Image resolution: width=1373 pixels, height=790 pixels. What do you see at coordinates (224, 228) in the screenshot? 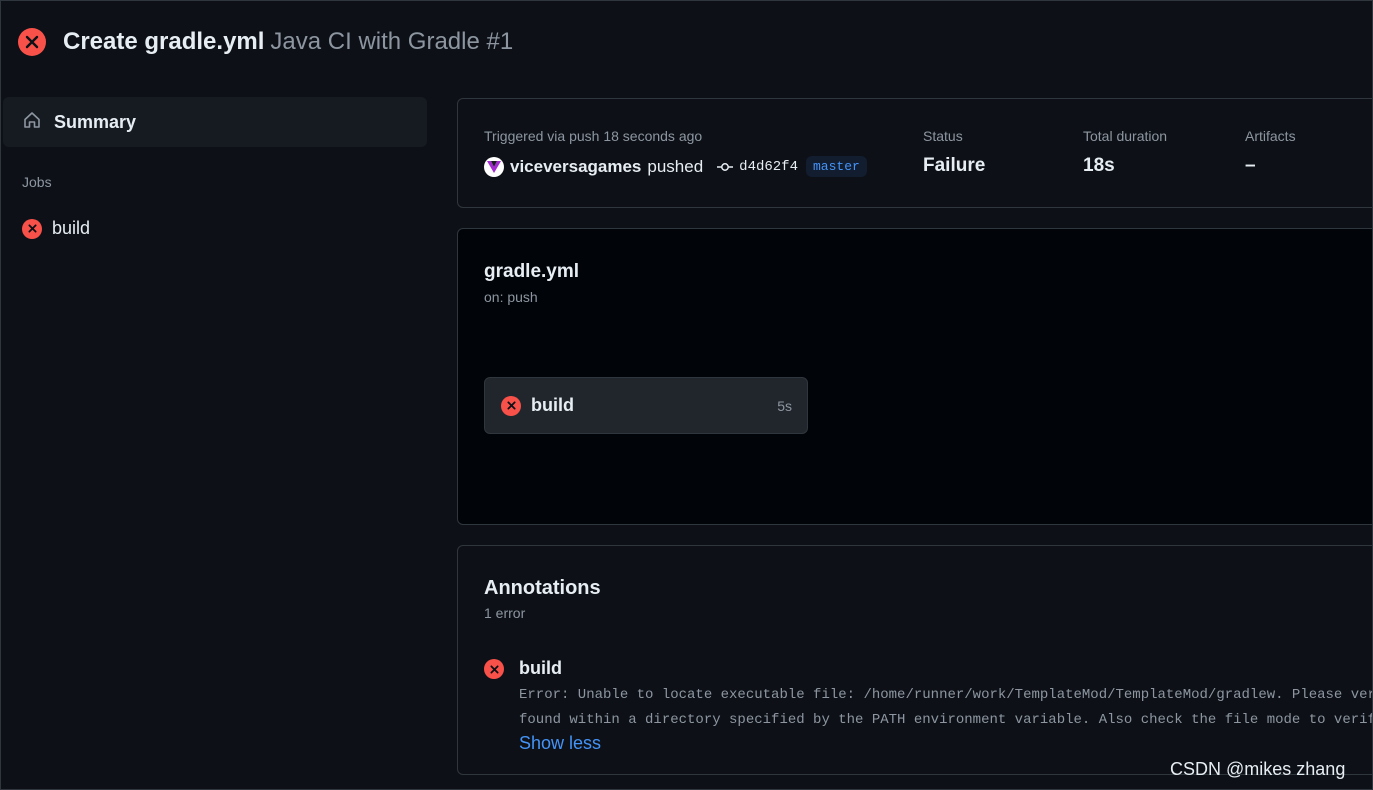
I see `sidebar-item-build: build` at bounding box center [224, 228].